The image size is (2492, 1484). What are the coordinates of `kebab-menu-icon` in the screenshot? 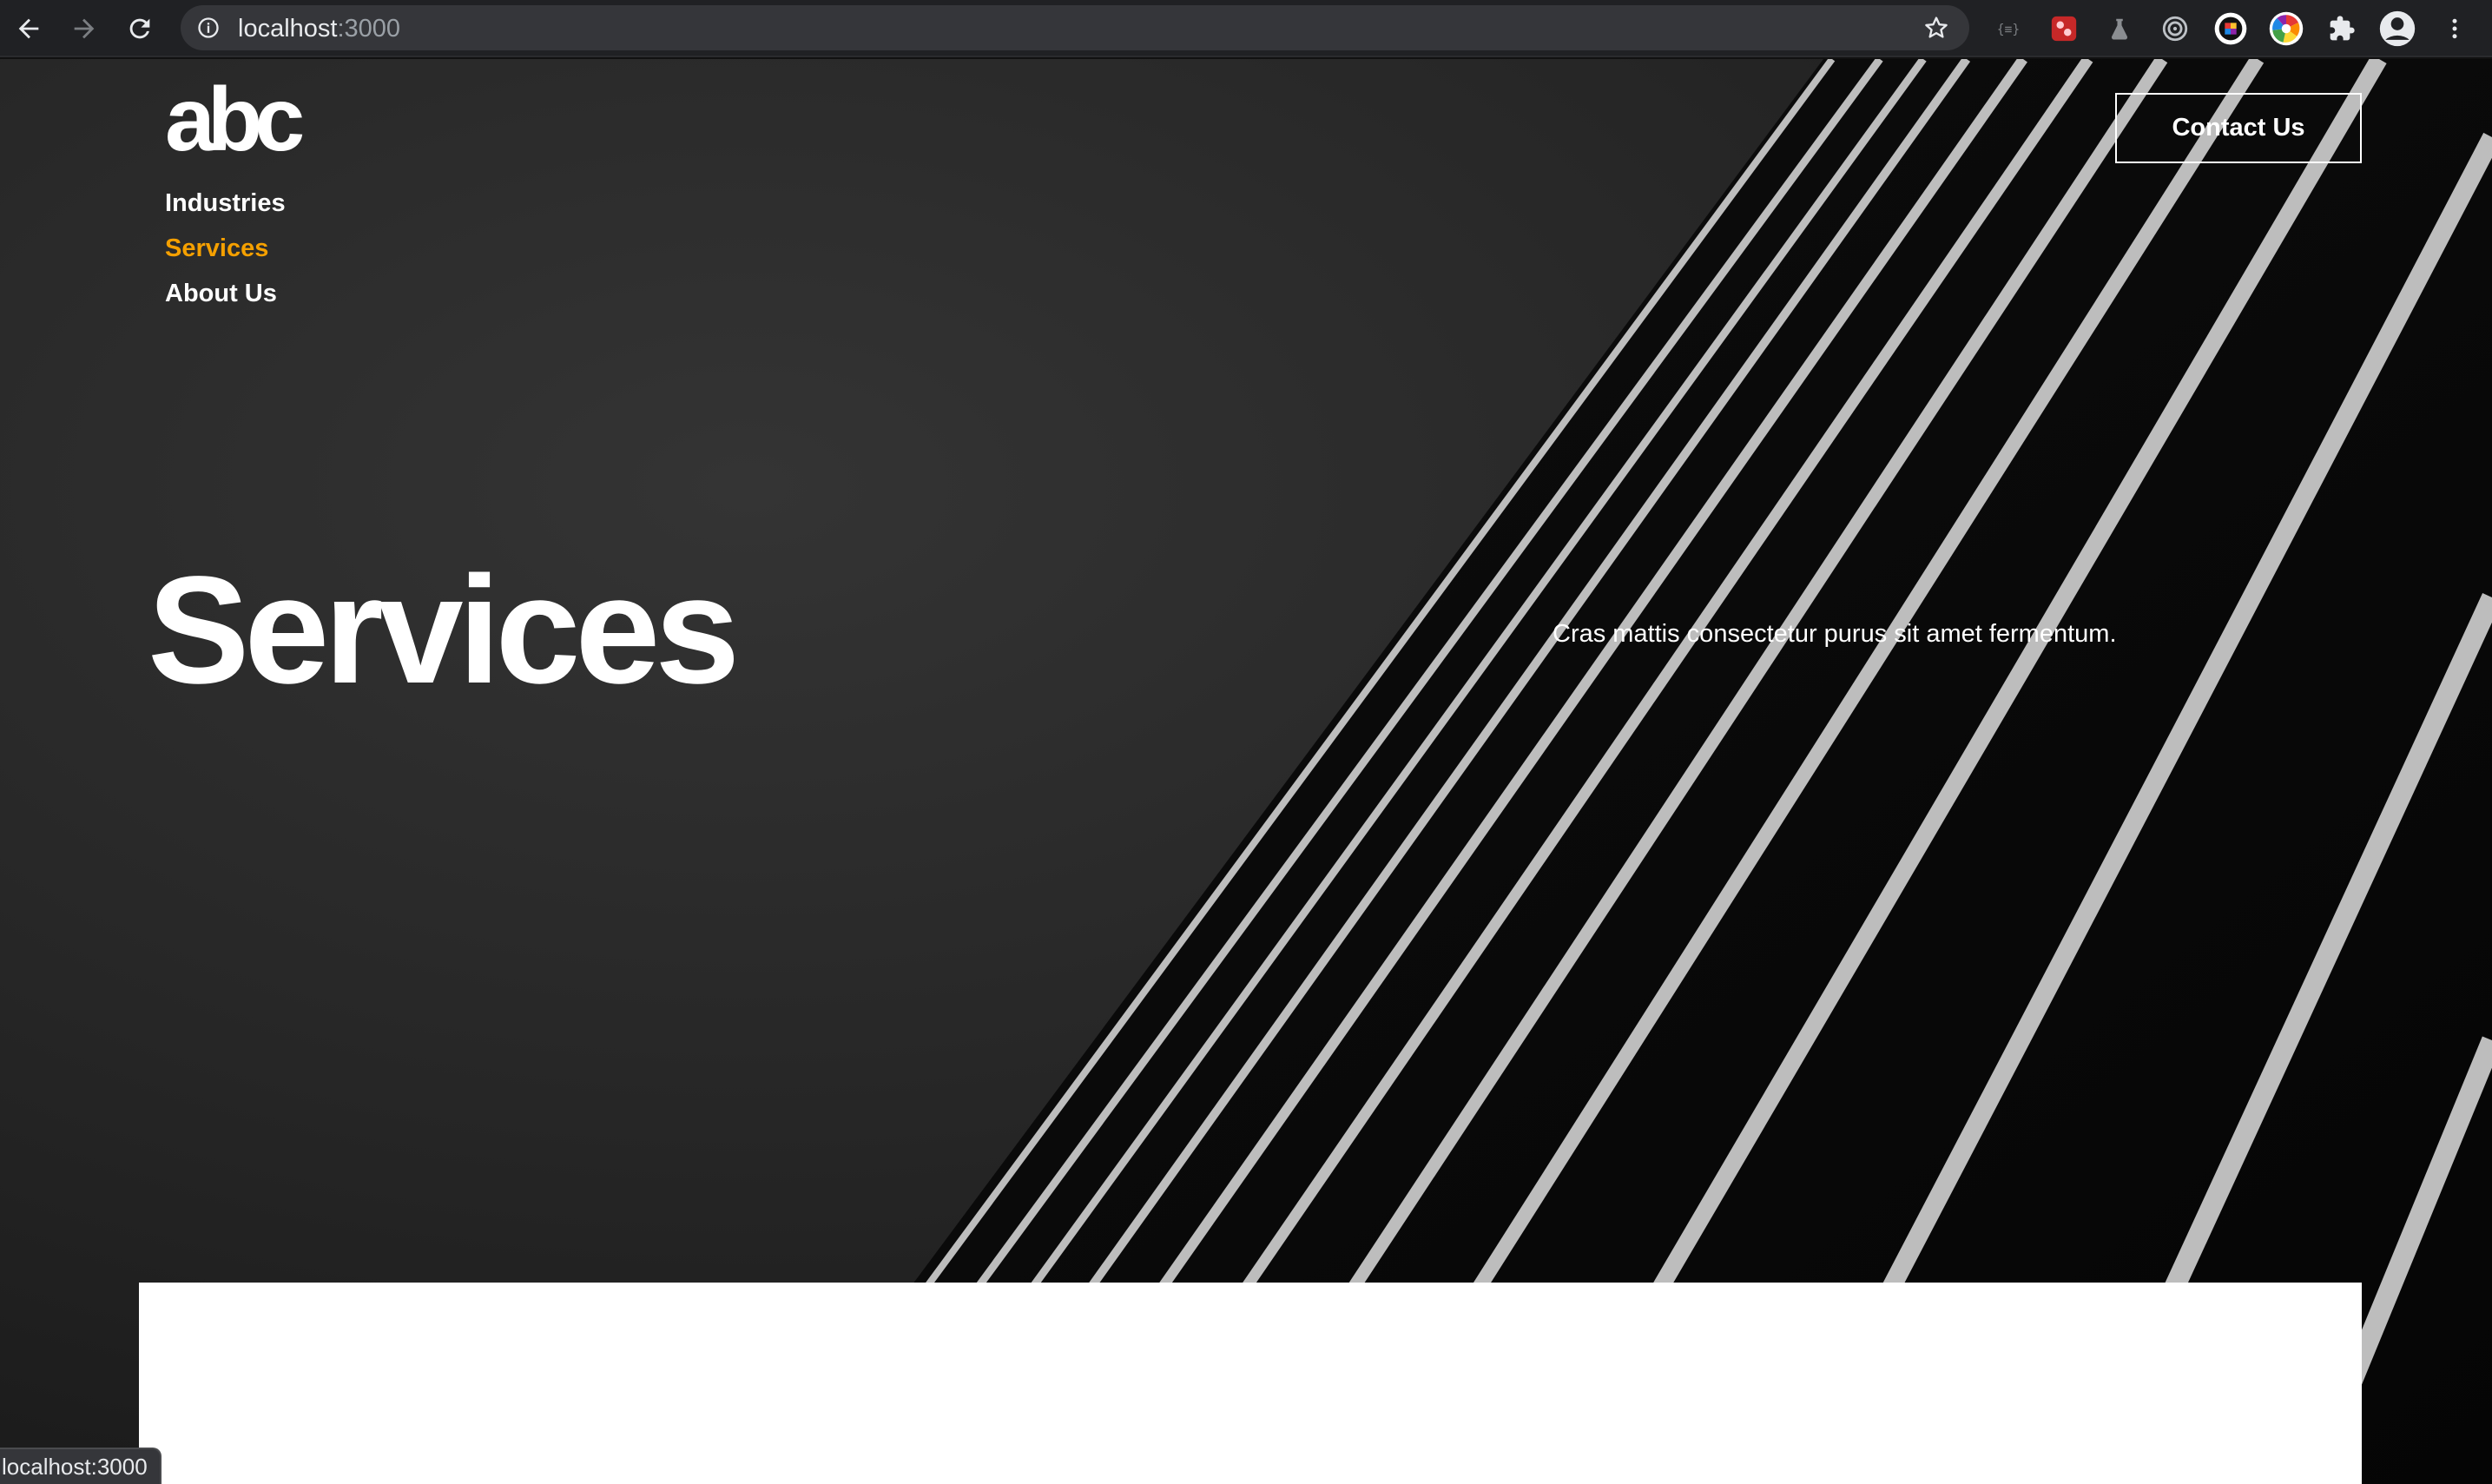 It's located at (2455, 29).